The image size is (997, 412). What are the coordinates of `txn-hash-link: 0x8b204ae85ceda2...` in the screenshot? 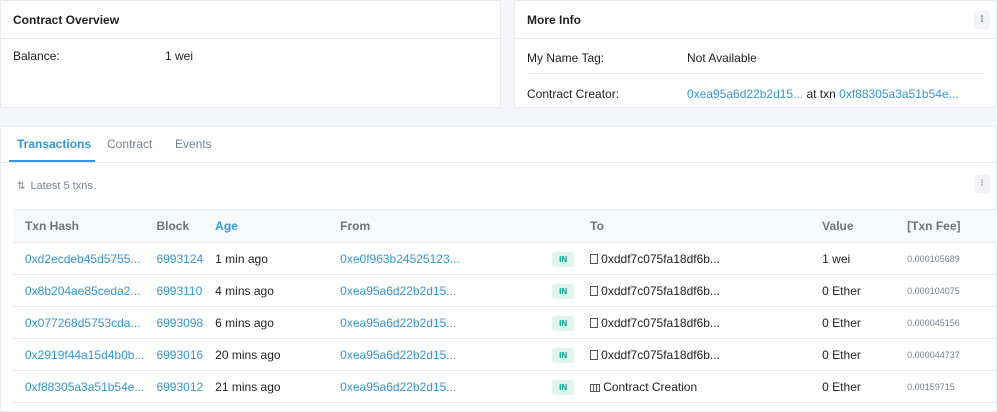 It's located at (82, 291).